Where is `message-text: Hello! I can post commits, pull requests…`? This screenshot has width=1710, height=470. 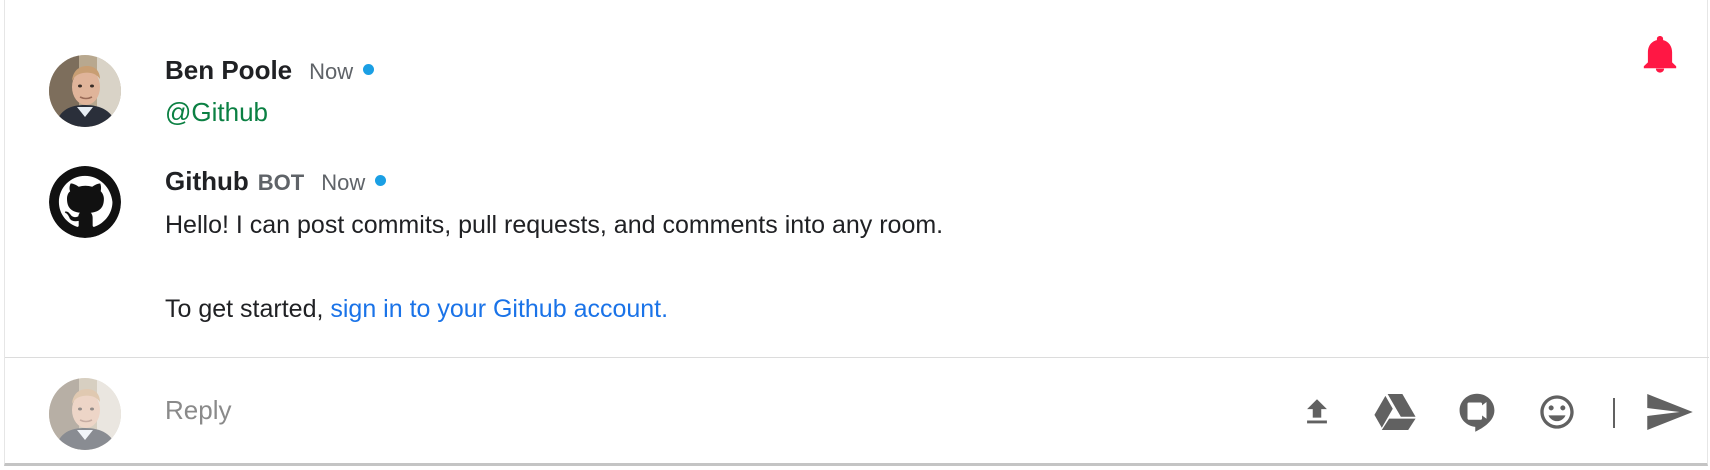 message-text: Hello! I can post commits, pull requests… is located at coordinates (554, 225).